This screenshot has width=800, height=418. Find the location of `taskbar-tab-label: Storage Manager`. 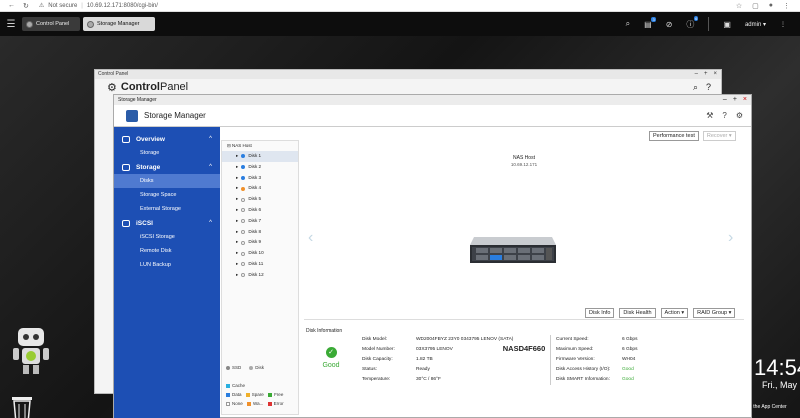

taskbar-tab-label: Storage Manager is located at coordinates (118, 24).